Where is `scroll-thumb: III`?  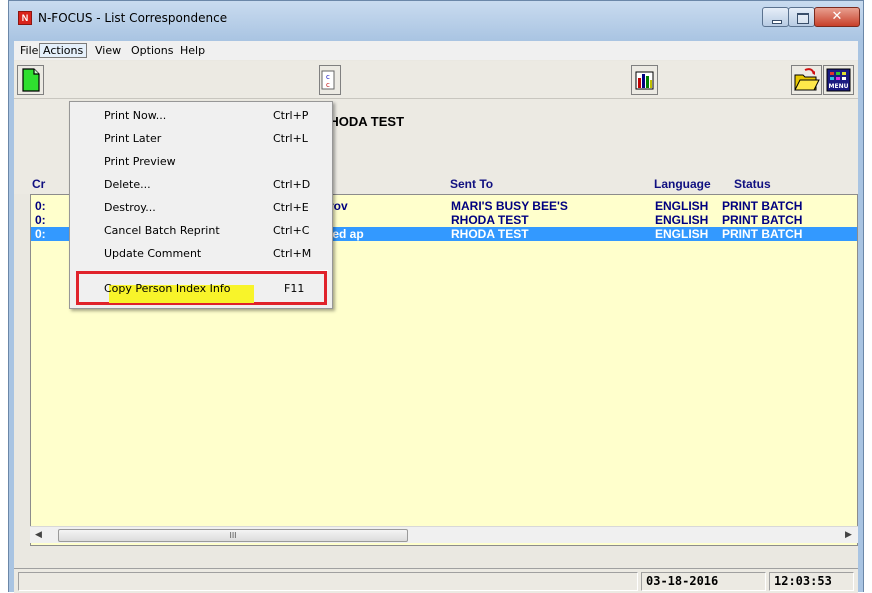
scroll-thumb: III is located at coordinates (233, 535).